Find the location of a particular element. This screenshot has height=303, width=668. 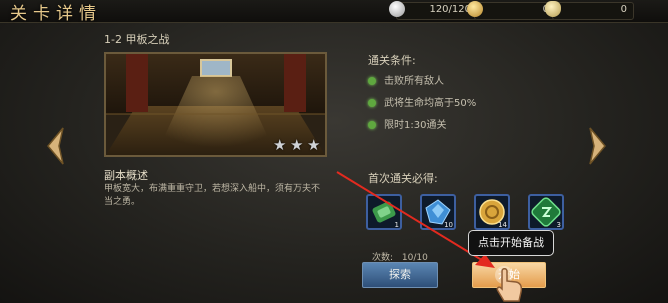

next-stage-arrow-icon is located at coordinates (597, 146).